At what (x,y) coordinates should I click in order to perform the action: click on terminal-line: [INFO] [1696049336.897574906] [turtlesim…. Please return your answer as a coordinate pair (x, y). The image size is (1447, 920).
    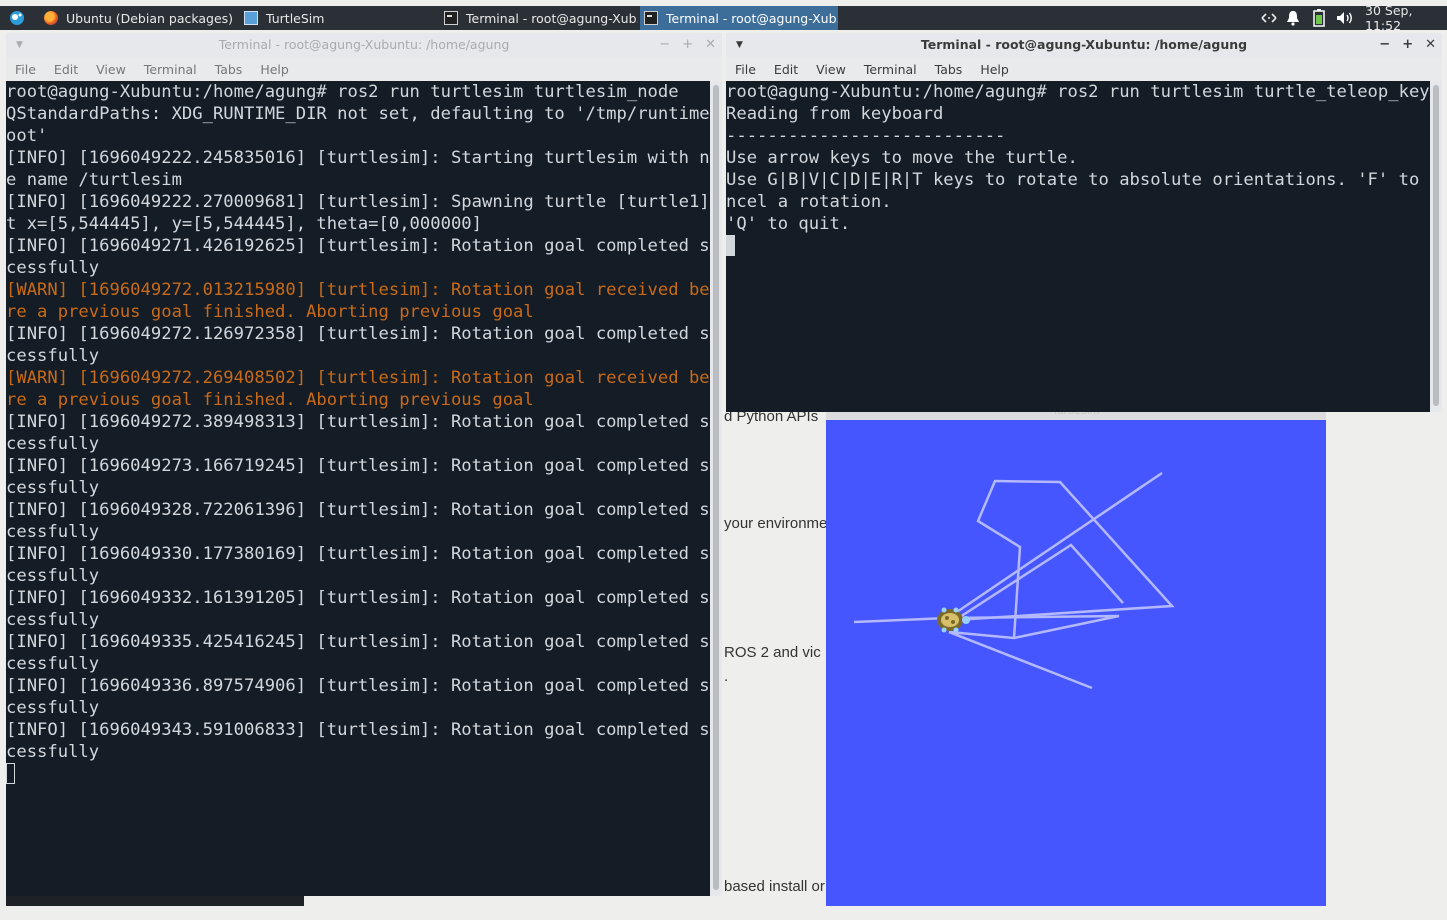
    Looking at the image, I should click on (358, 686).